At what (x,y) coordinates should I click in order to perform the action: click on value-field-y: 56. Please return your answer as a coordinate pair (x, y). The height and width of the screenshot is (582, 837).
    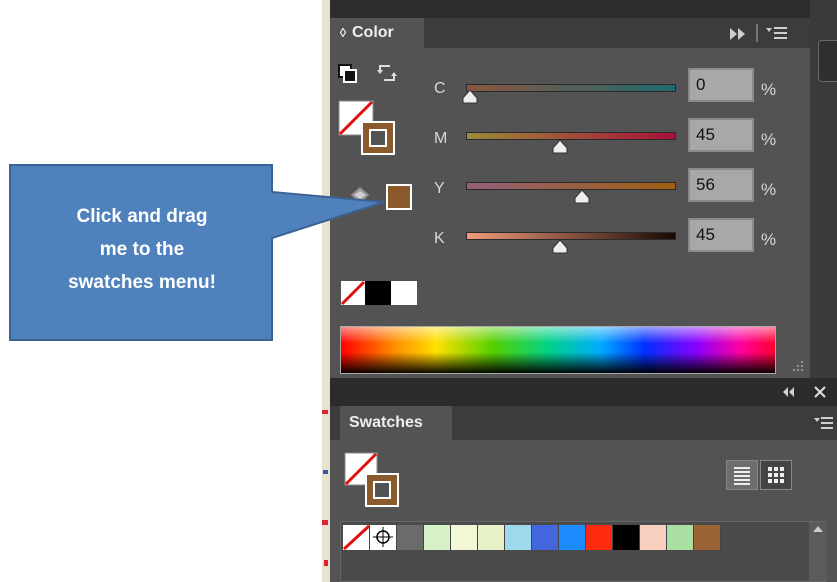
    Looking at the image, I should click on (721, 185).